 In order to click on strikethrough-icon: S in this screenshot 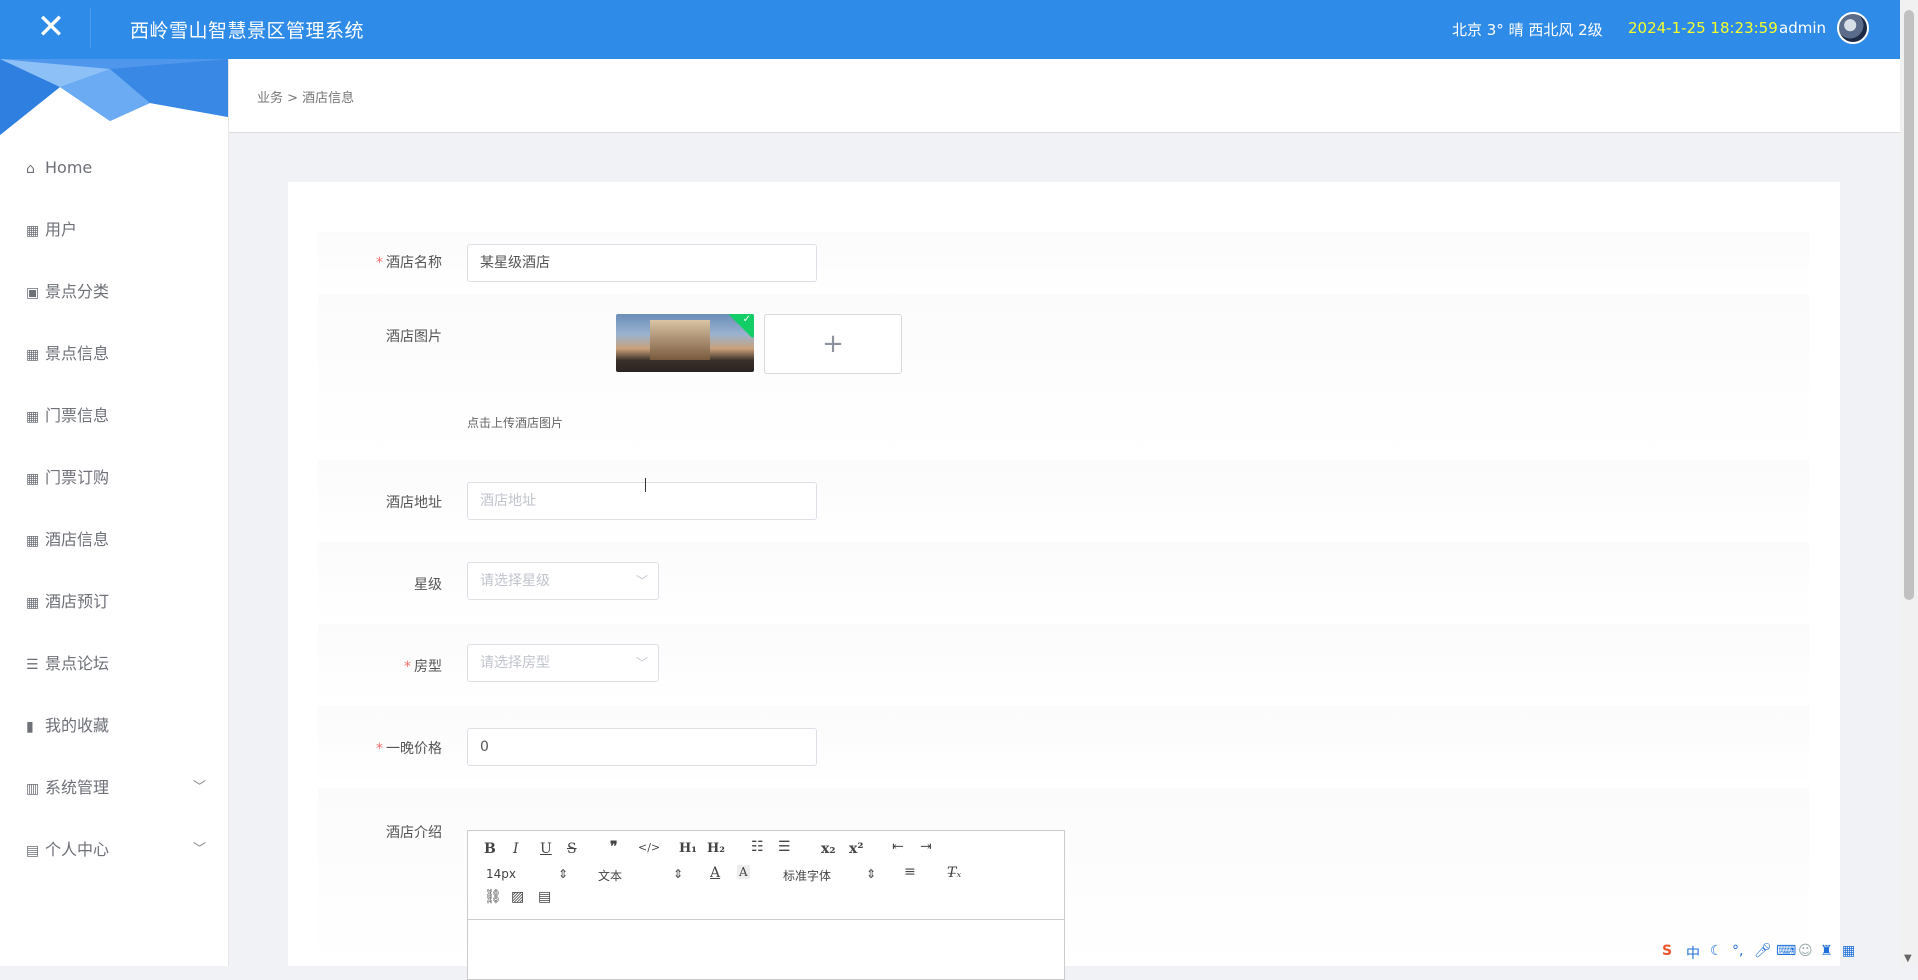, I will do `click(572, 849)`.